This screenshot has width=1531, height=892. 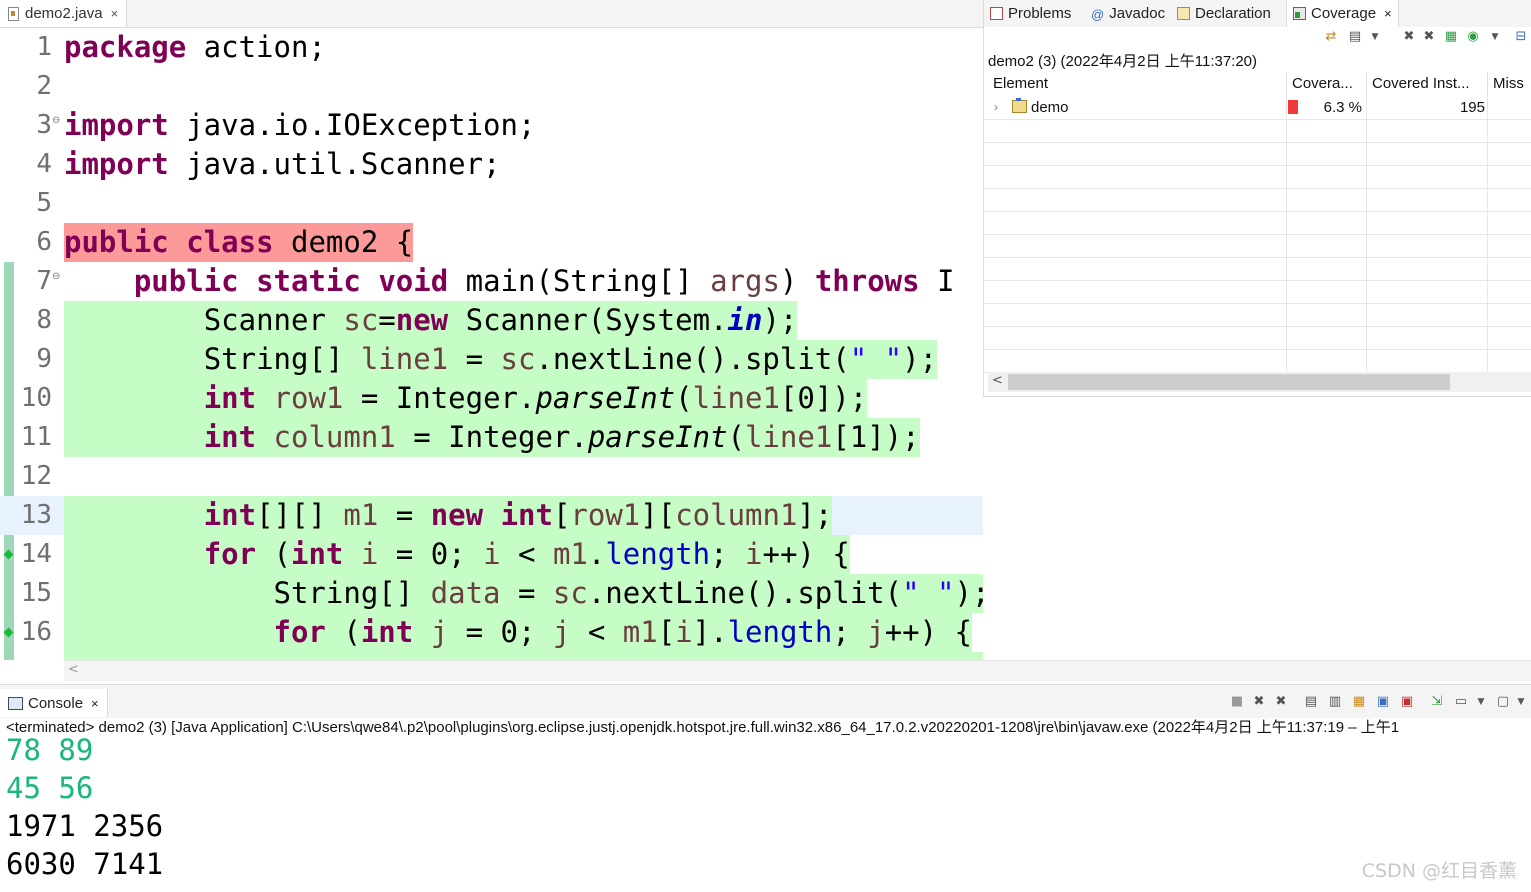 I want to click on relaunch-icon: ⇄, so click(x=1331, y=37).